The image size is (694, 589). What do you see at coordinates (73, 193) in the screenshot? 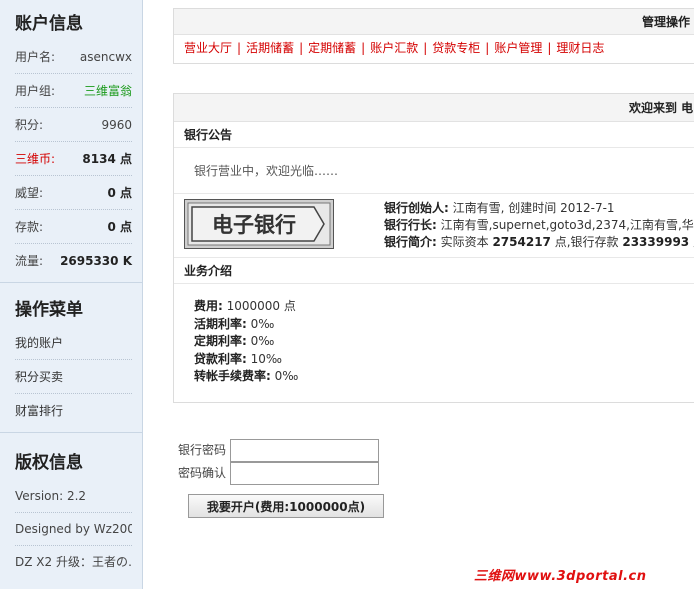
I see `prestige-row: 威望: 0 点` at bounding box center [73, 193].